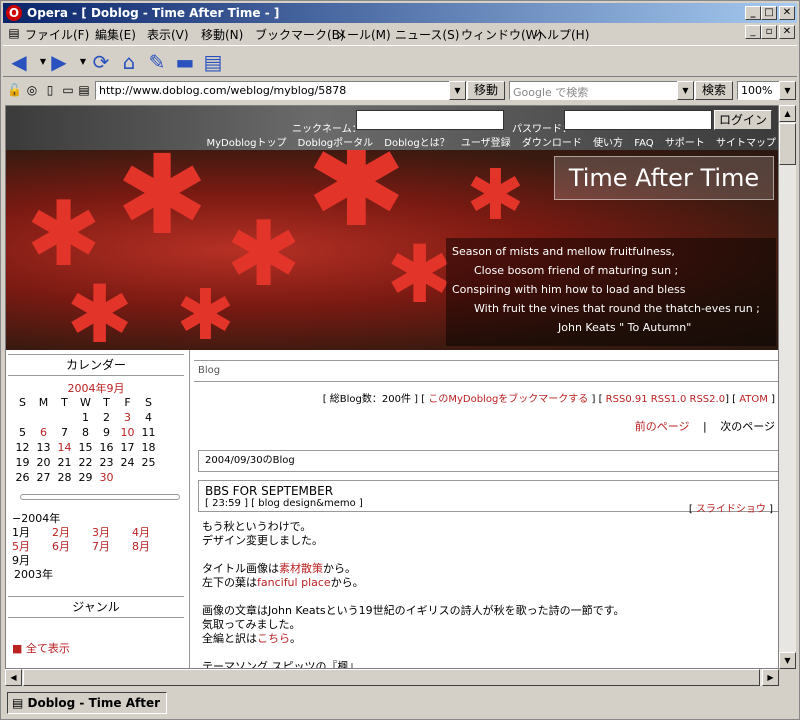  I want to click on doc-close-button: ✕, so click(787, 32).